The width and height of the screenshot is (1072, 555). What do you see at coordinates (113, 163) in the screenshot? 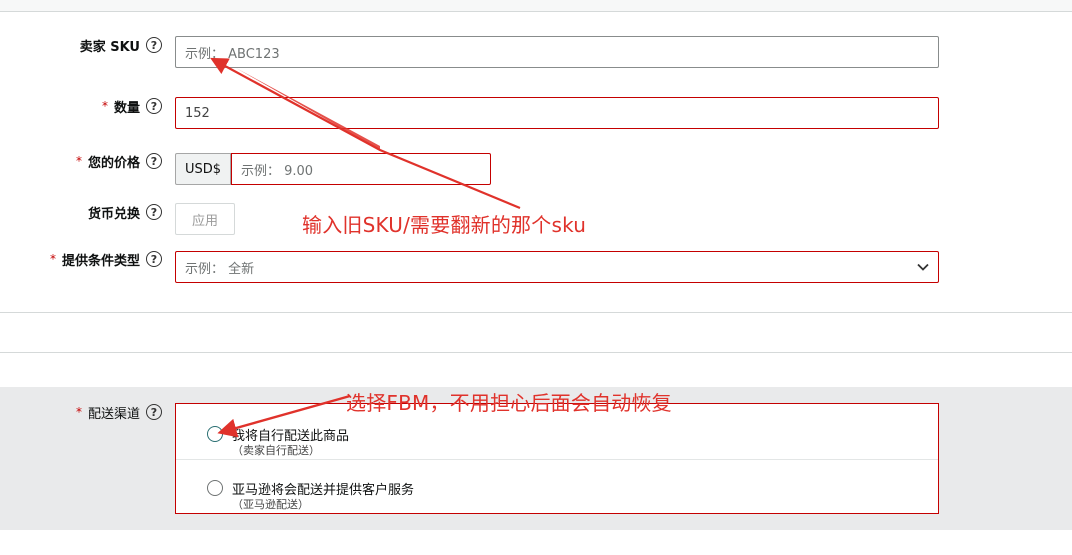
I see `price-label: 您的价格` at bounding box center [113, 163].